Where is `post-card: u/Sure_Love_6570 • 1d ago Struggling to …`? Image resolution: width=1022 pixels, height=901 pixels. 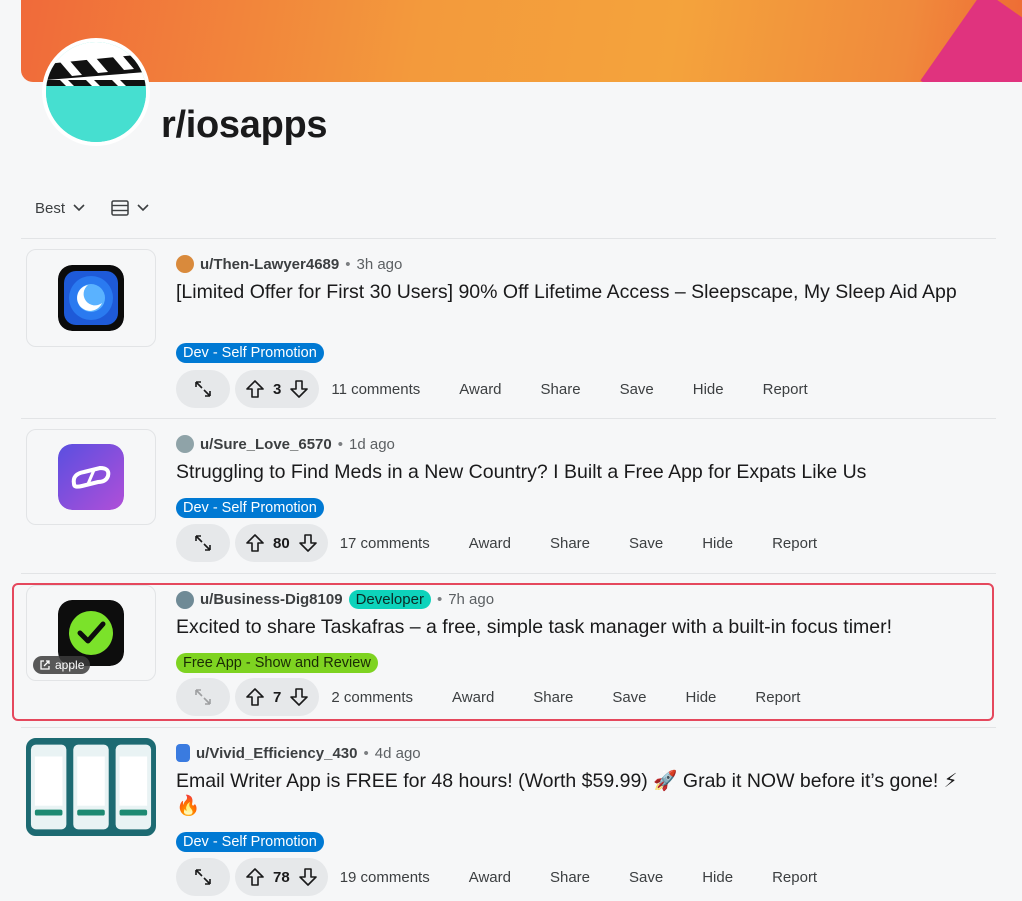 post-card: u/Sure_Love_6570 • 1d ago Struggling to … is located at coordinates (508, 499).